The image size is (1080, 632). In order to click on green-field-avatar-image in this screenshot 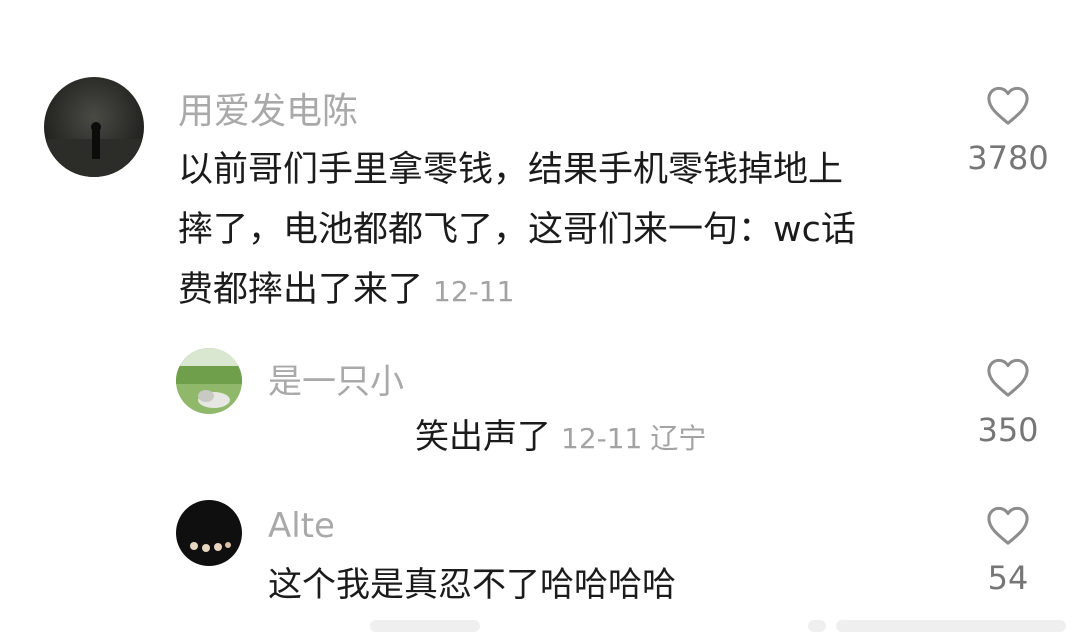, I will do `click(209, 381)`.